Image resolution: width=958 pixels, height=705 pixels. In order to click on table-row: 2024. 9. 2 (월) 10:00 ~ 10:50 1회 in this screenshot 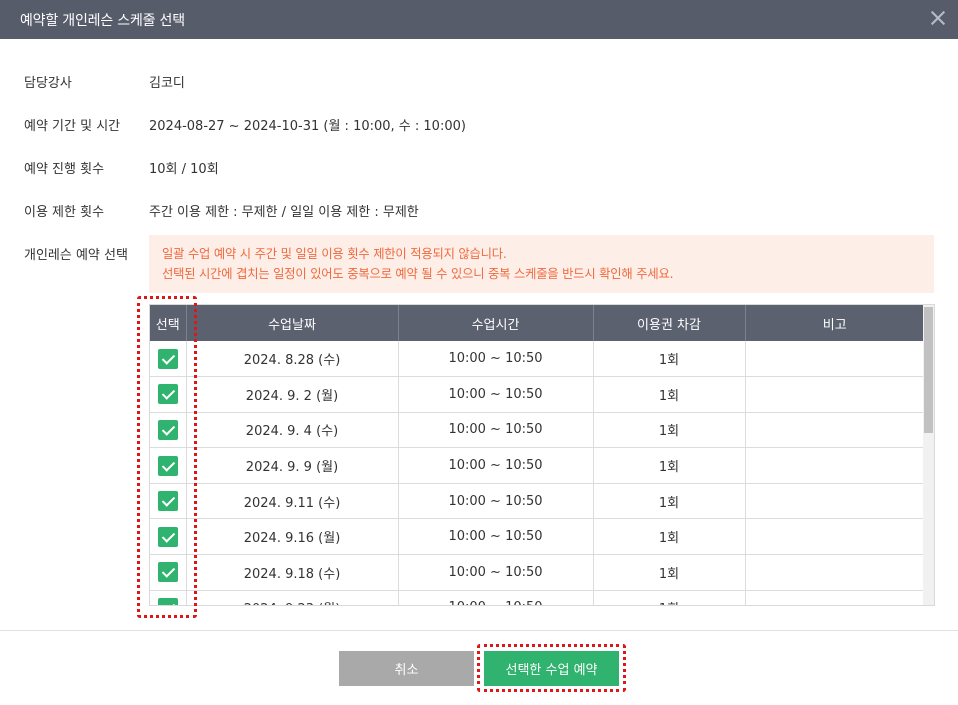, I will do `click(537, 394)`.